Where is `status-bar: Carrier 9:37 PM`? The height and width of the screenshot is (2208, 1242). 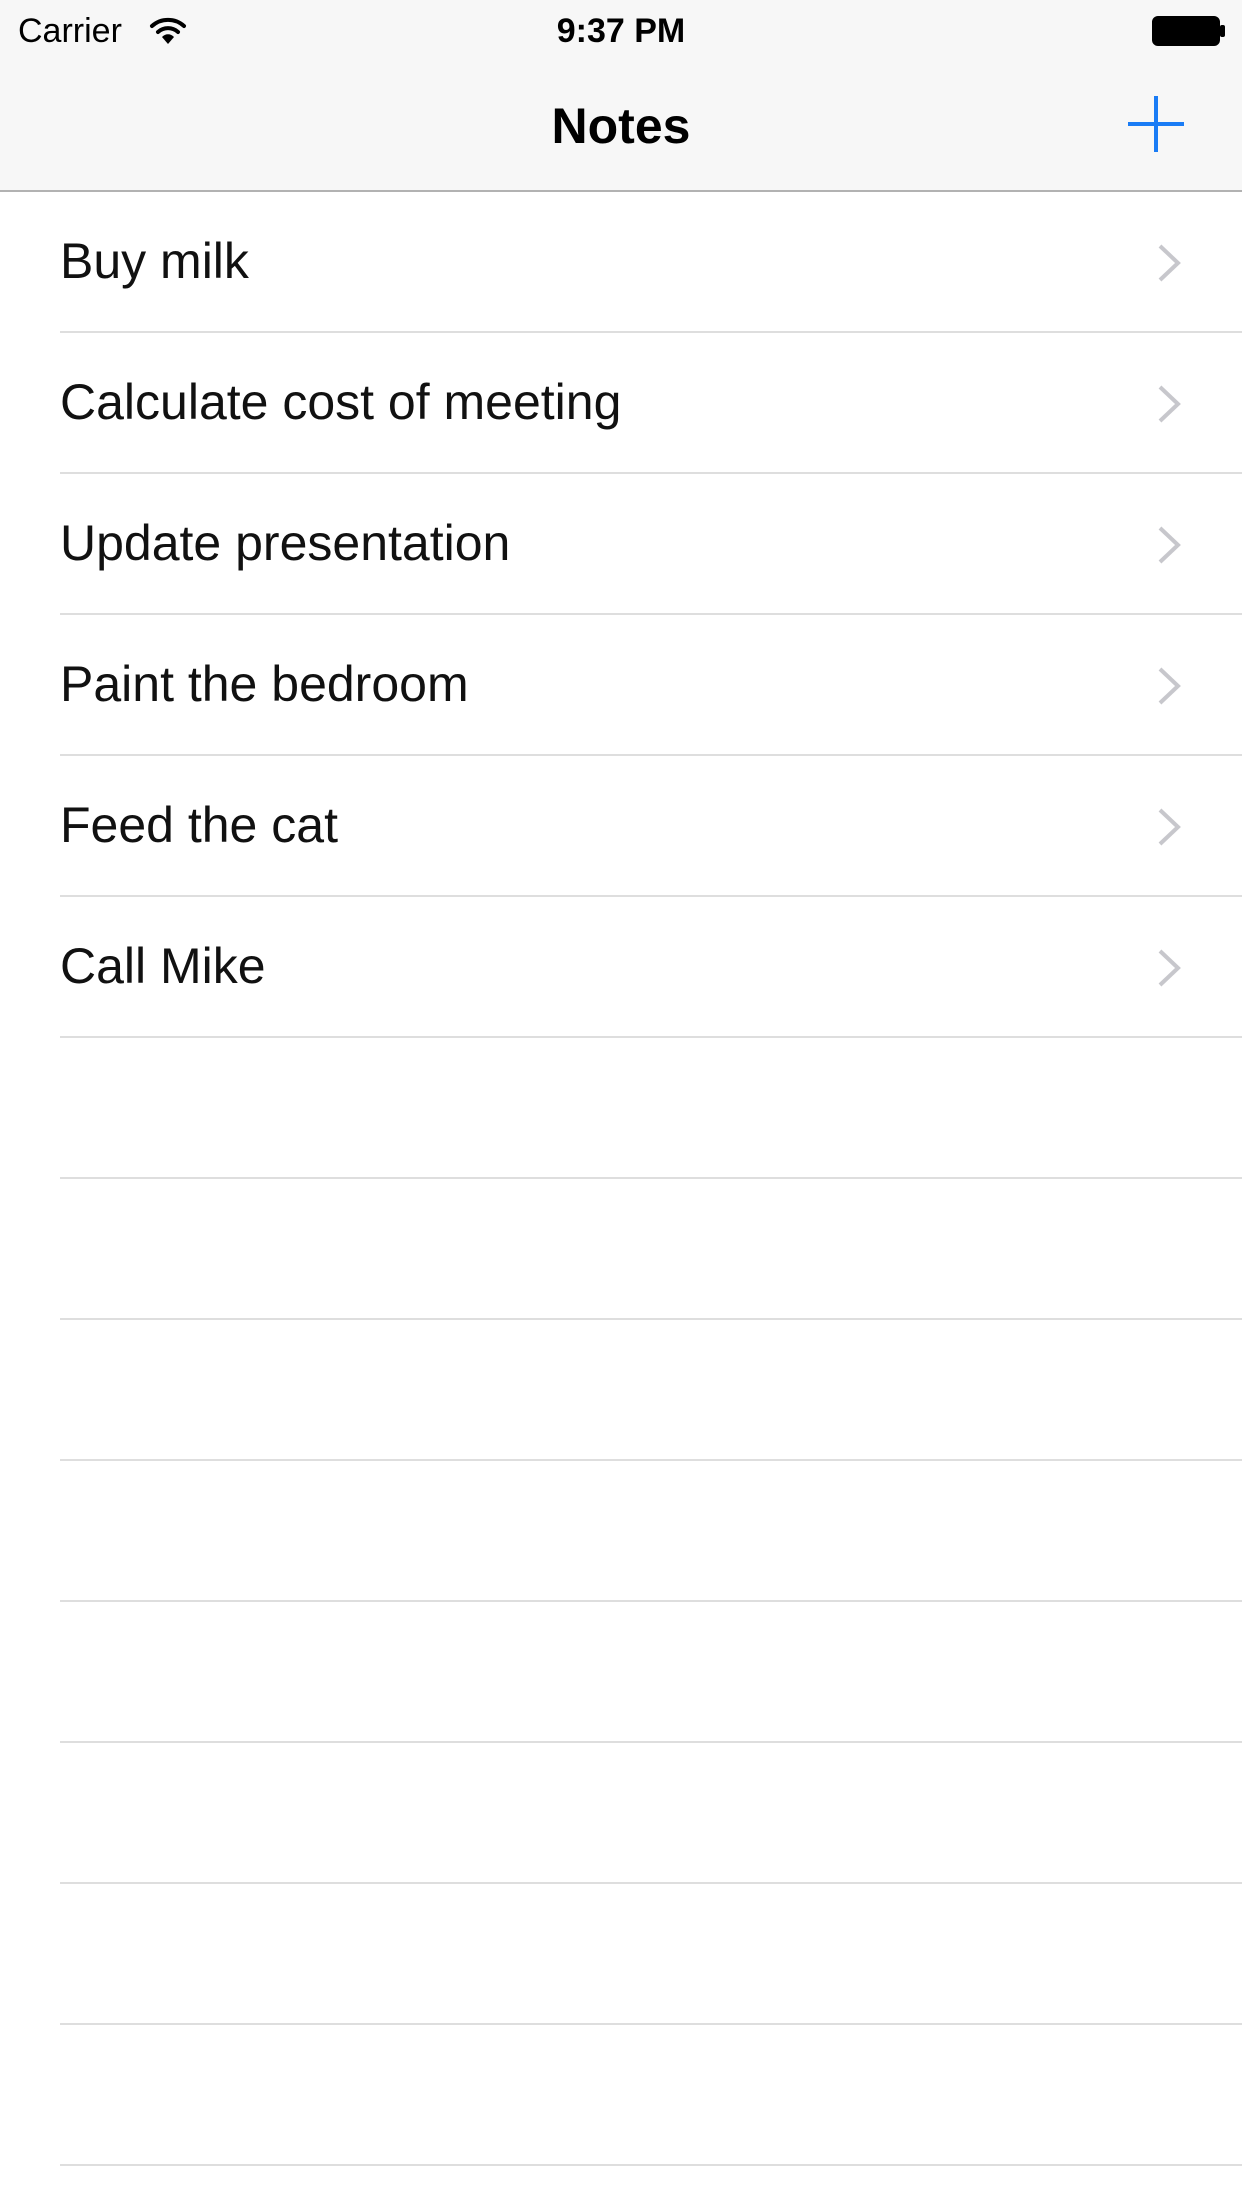 status-bar: Carrier 9:37 PM is located at coordinates (621, 30).